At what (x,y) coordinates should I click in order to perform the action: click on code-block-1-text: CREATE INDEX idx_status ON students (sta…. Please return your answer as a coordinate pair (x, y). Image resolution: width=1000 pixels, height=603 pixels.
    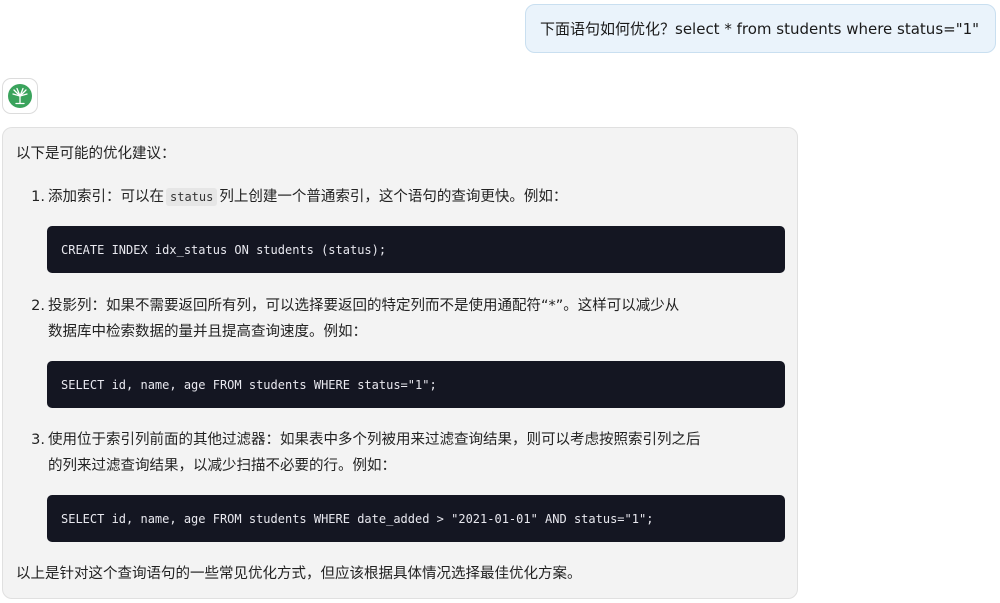
    Looking at the image, I should click on (224, 249).